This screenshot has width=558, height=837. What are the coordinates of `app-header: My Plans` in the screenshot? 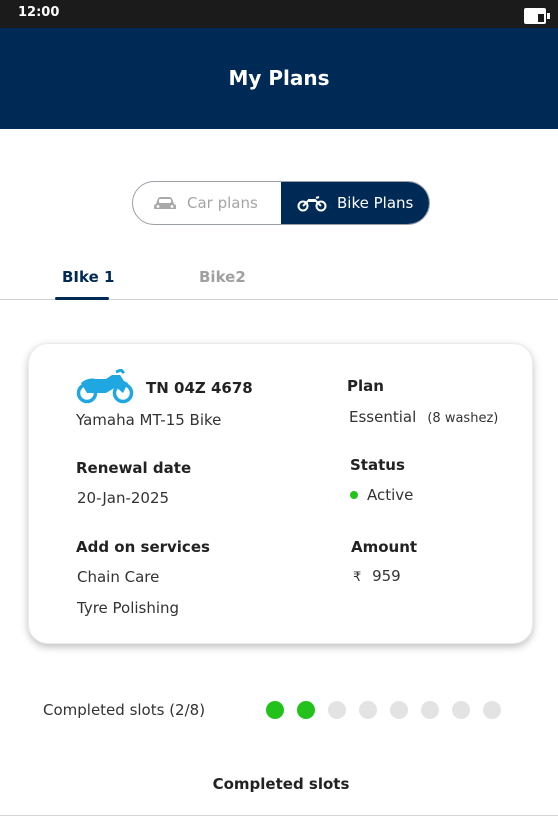 It's located at (279, 78).